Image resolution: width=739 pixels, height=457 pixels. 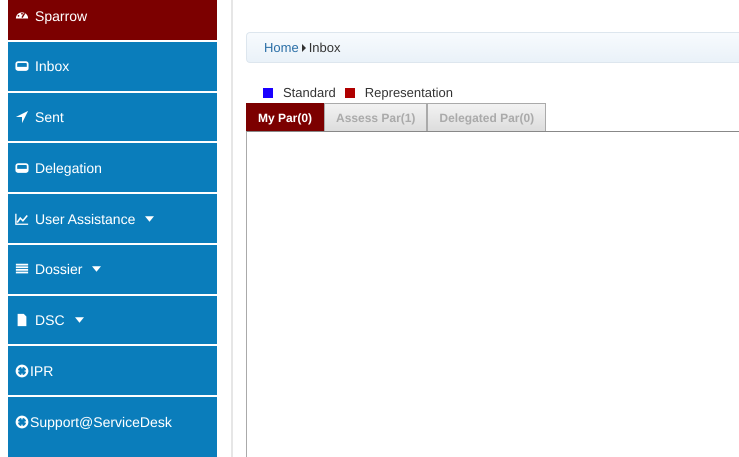 What do you see at coordinates (22, 219) in the screenshot?
I see `line-chart-icon` at bounding box center [22, 219].